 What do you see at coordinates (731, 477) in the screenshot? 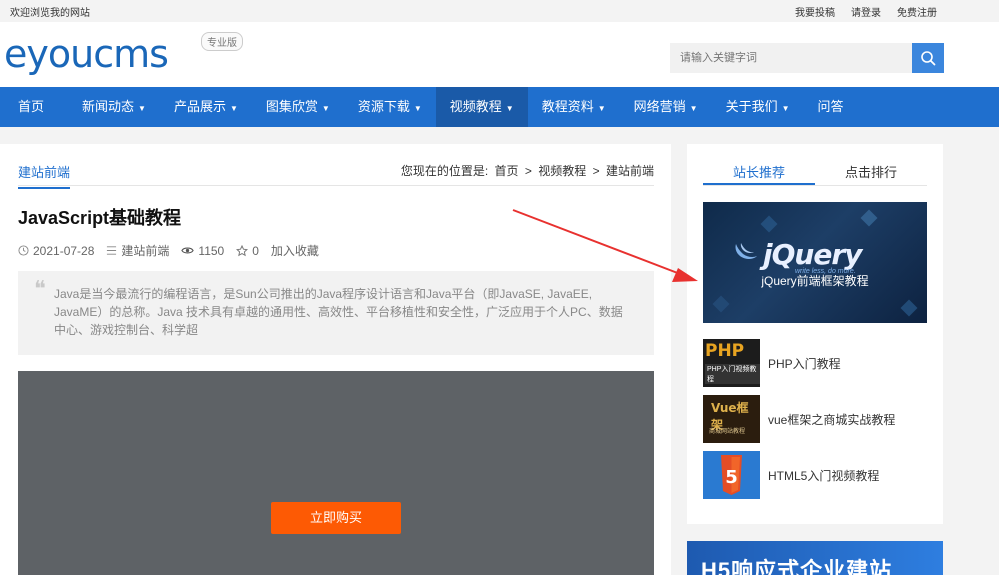
I see `svg-text: 5` at bounding box center [731, 477].